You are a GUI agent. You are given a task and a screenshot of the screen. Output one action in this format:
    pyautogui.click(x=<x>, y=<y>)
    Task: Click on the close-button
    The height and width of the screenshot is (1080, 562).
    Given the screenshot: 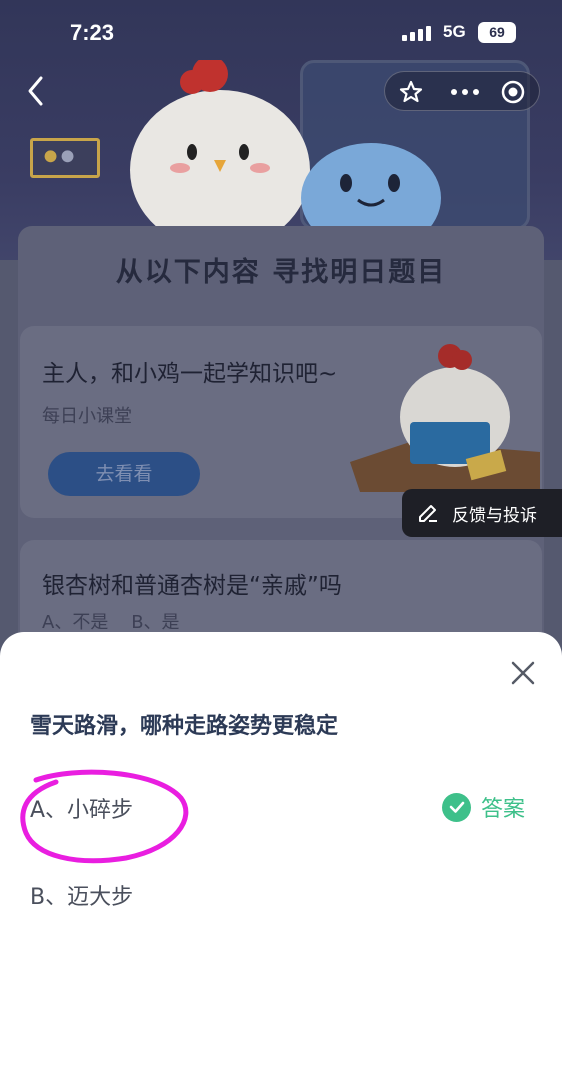 What is the action you would take?
    pyautogui.click(x=523, y=673)
    